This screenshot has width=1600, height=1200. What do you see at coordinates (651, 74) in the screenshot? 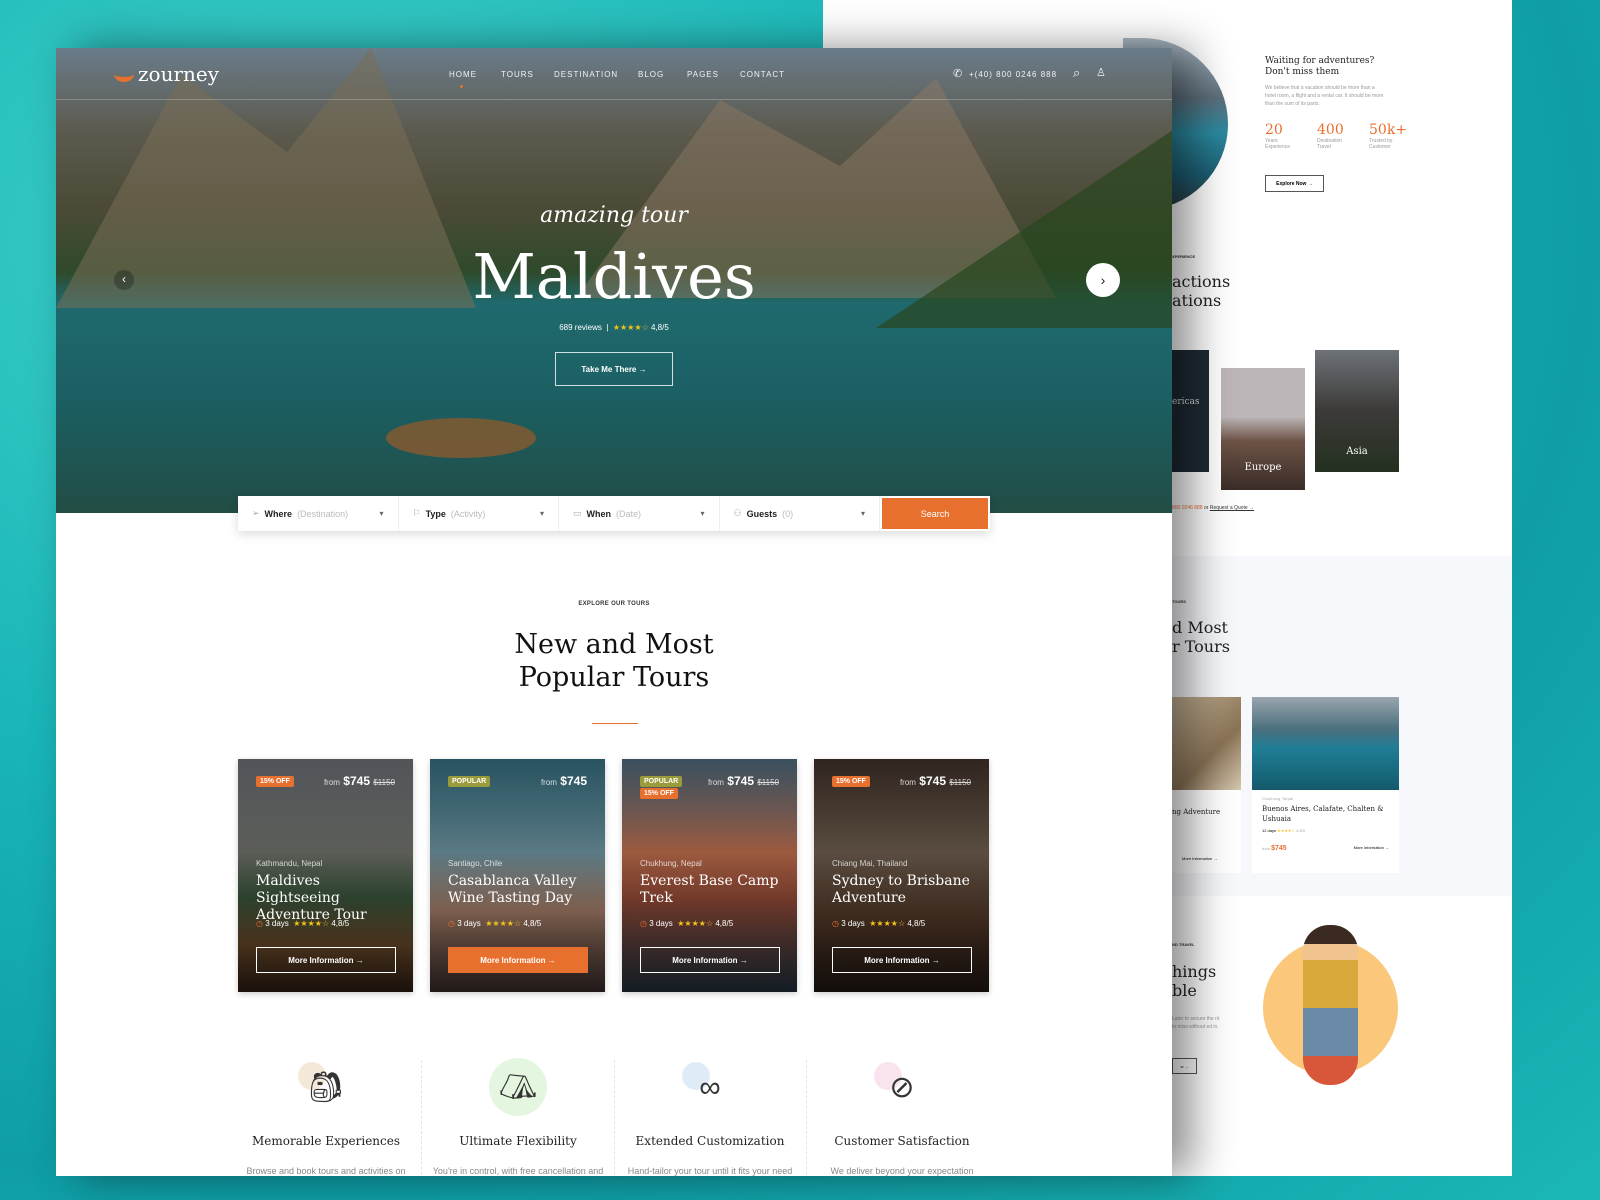
I see `nav-blog: BLOG` at bounding box center [651, 74].